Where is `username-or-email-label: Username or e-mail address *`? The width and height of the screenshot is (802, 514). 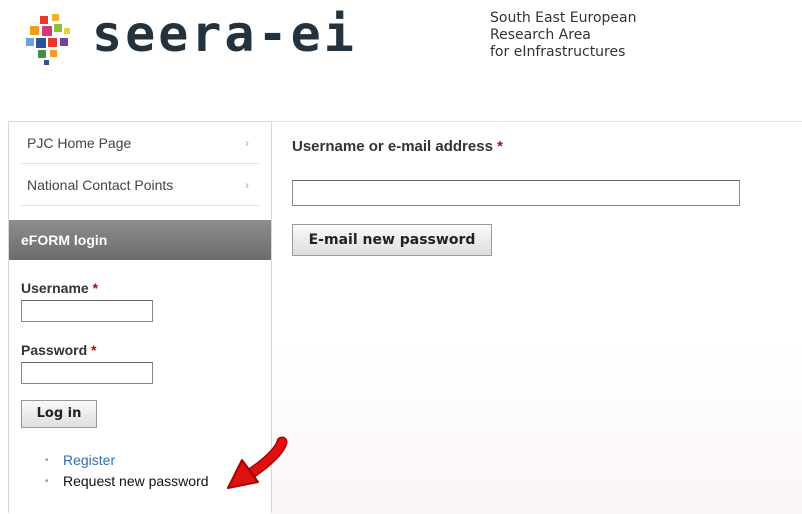
username-or-email-label: Username or e-mail address * is located at coordinates (397, 146).